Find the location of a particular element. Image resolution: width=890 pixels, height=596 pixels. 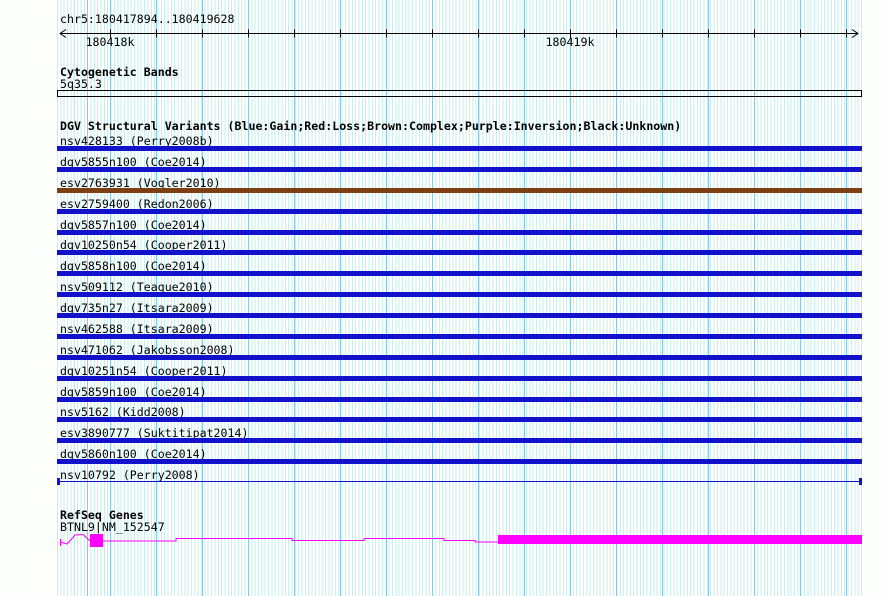

gene-leading-squiggle is located at coordinates (75, 539).